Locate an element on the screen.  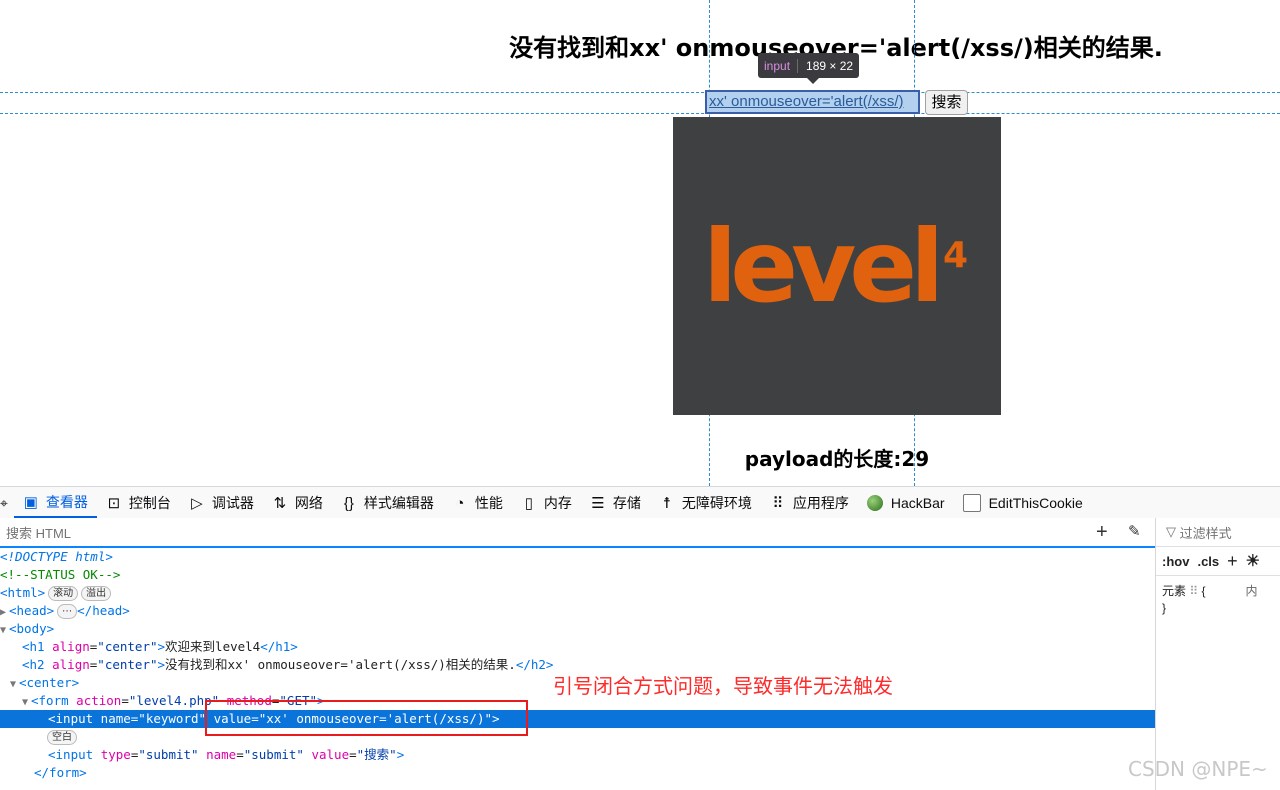
comment-node: <!--STATUS OK--> is located at coordinates (60, 574).